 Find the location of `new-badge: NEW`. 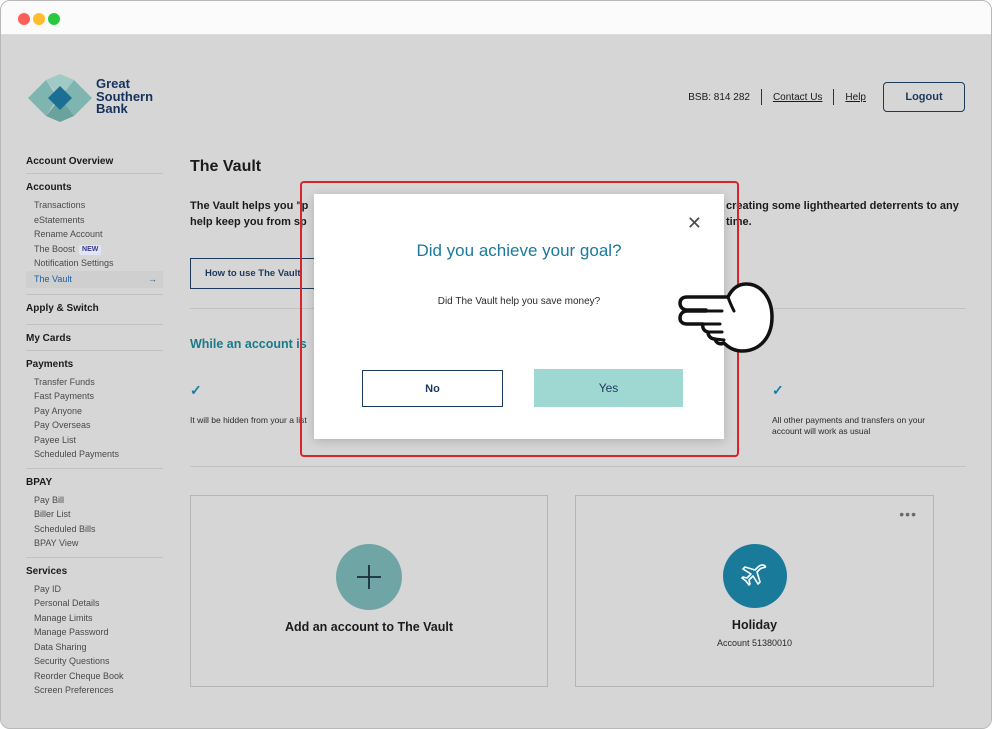

new-badge: NEW is located at coordinates (90, 249).